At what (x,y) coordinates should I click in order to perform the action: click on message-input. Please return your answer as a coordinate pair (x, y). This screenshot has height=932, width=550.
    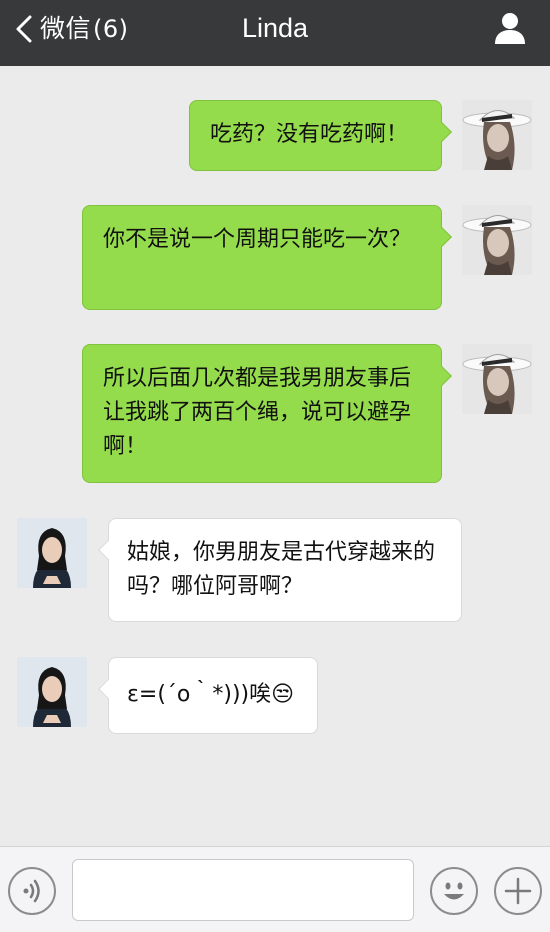
    Looking at the image, I should click on (243, 890).